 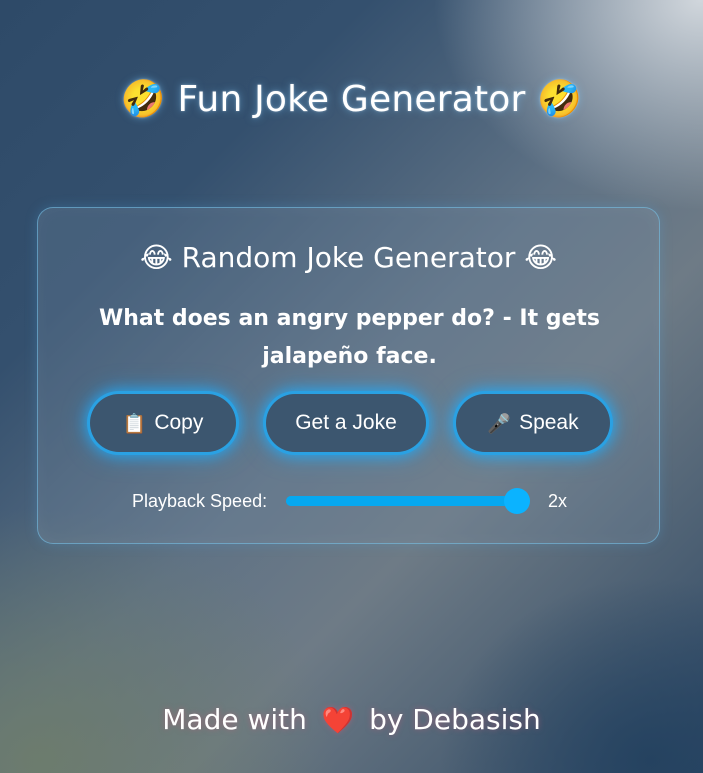 What do you see at coordinates (517, 501) in the screenshot?
I see `slider-thumb` at bounding box center [517, 501].